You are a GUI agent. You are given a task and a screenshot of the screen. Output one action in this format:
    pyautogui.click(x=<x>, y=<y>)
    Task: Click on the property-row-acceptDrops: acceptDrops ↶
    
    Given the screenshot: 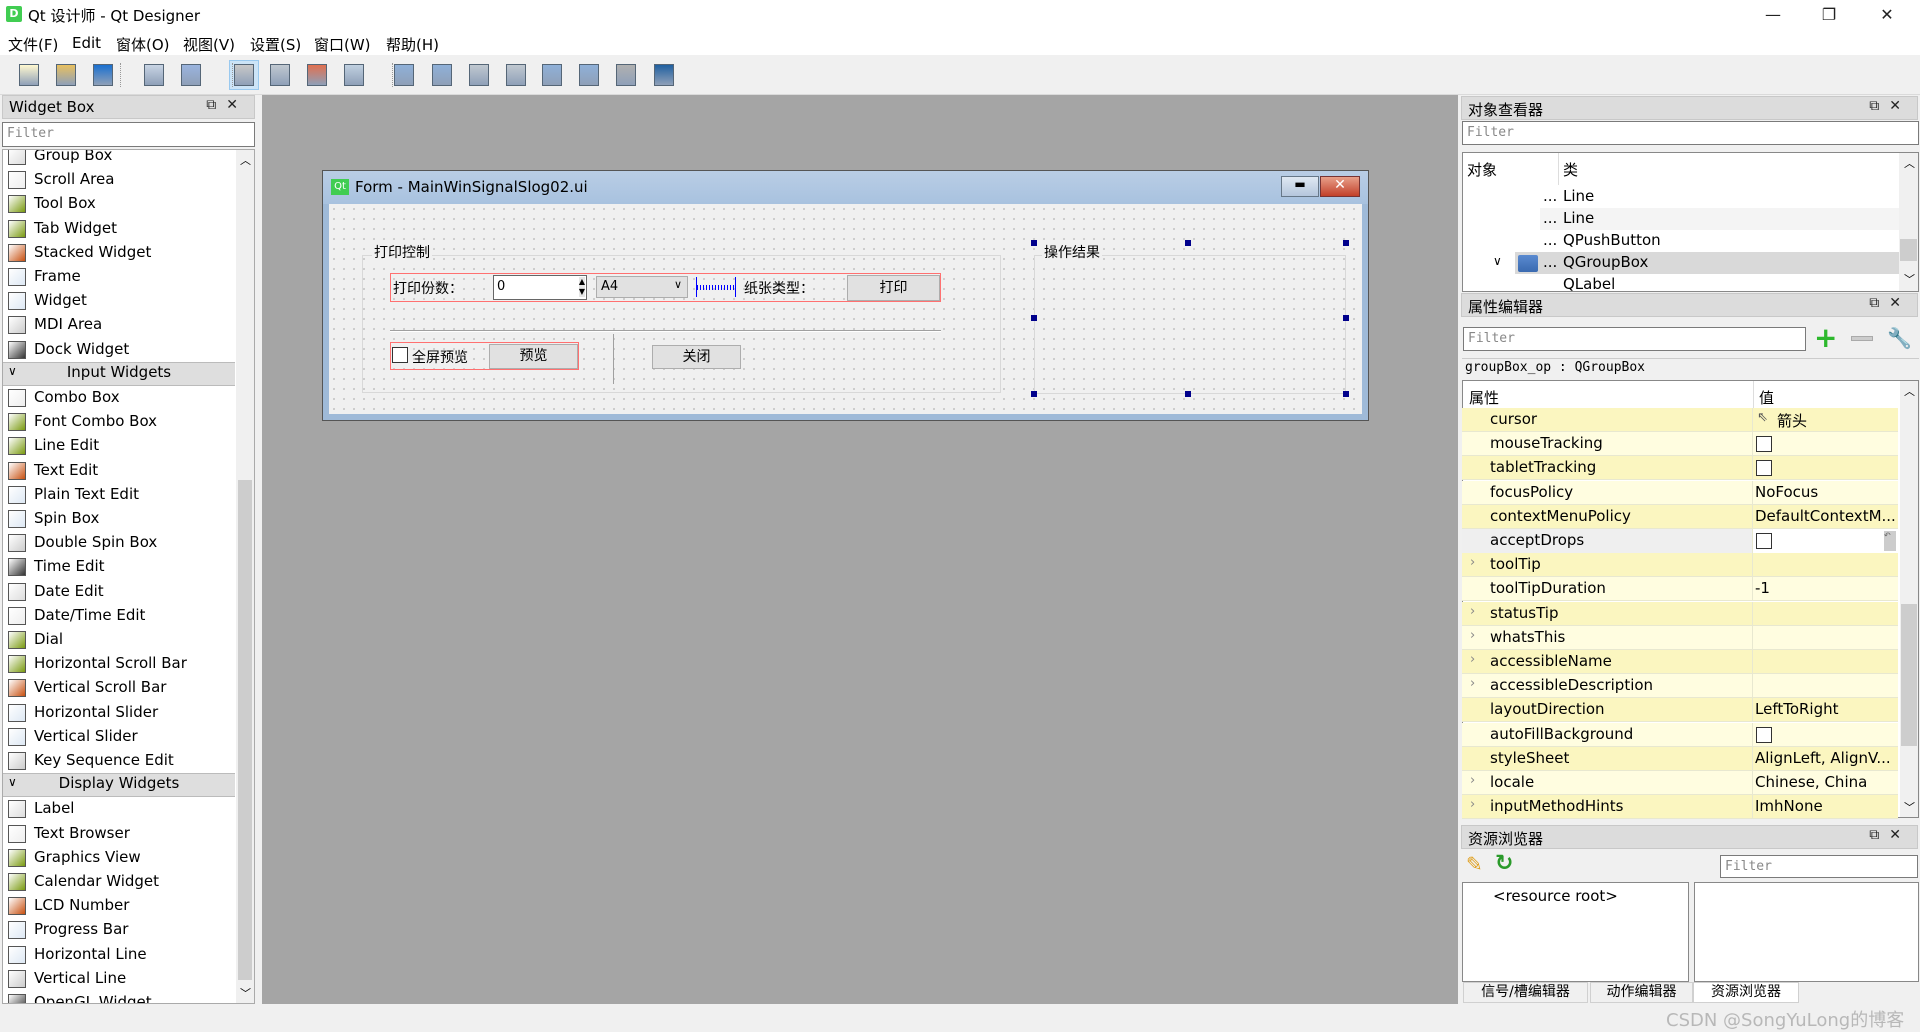 What is the action you would take?
    pyautogui.click(x=1680, y=541)
    